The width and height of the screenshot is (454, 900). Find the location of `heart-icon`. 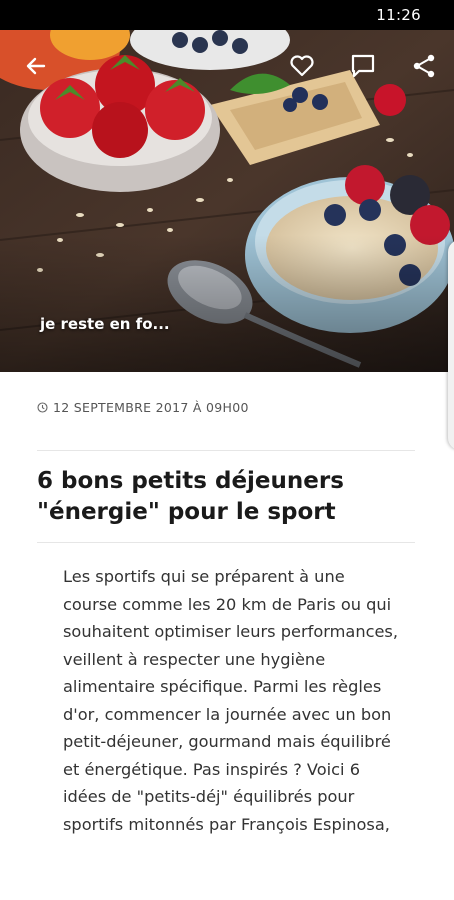

heart-icon is located at coordinates (302, 66).